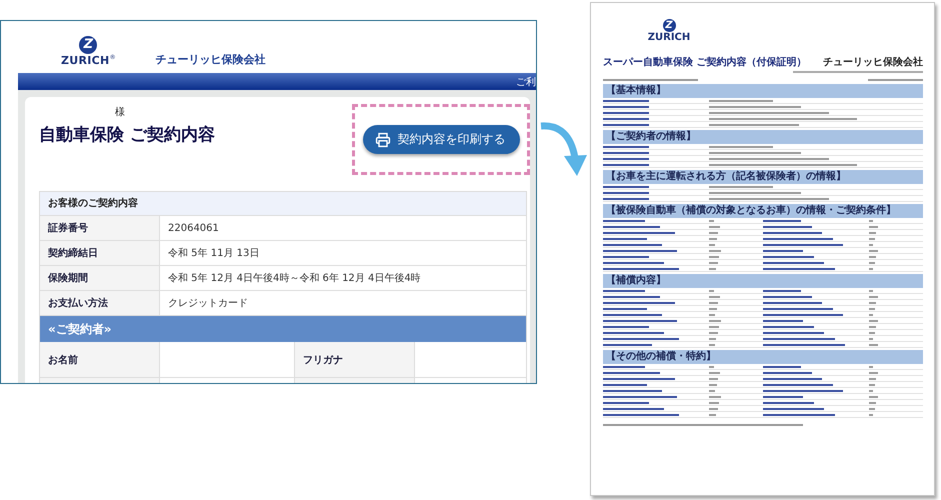 The height and width of the screenshot is (500, 941). I want to click on table-label: お名前, so click(100, 359).